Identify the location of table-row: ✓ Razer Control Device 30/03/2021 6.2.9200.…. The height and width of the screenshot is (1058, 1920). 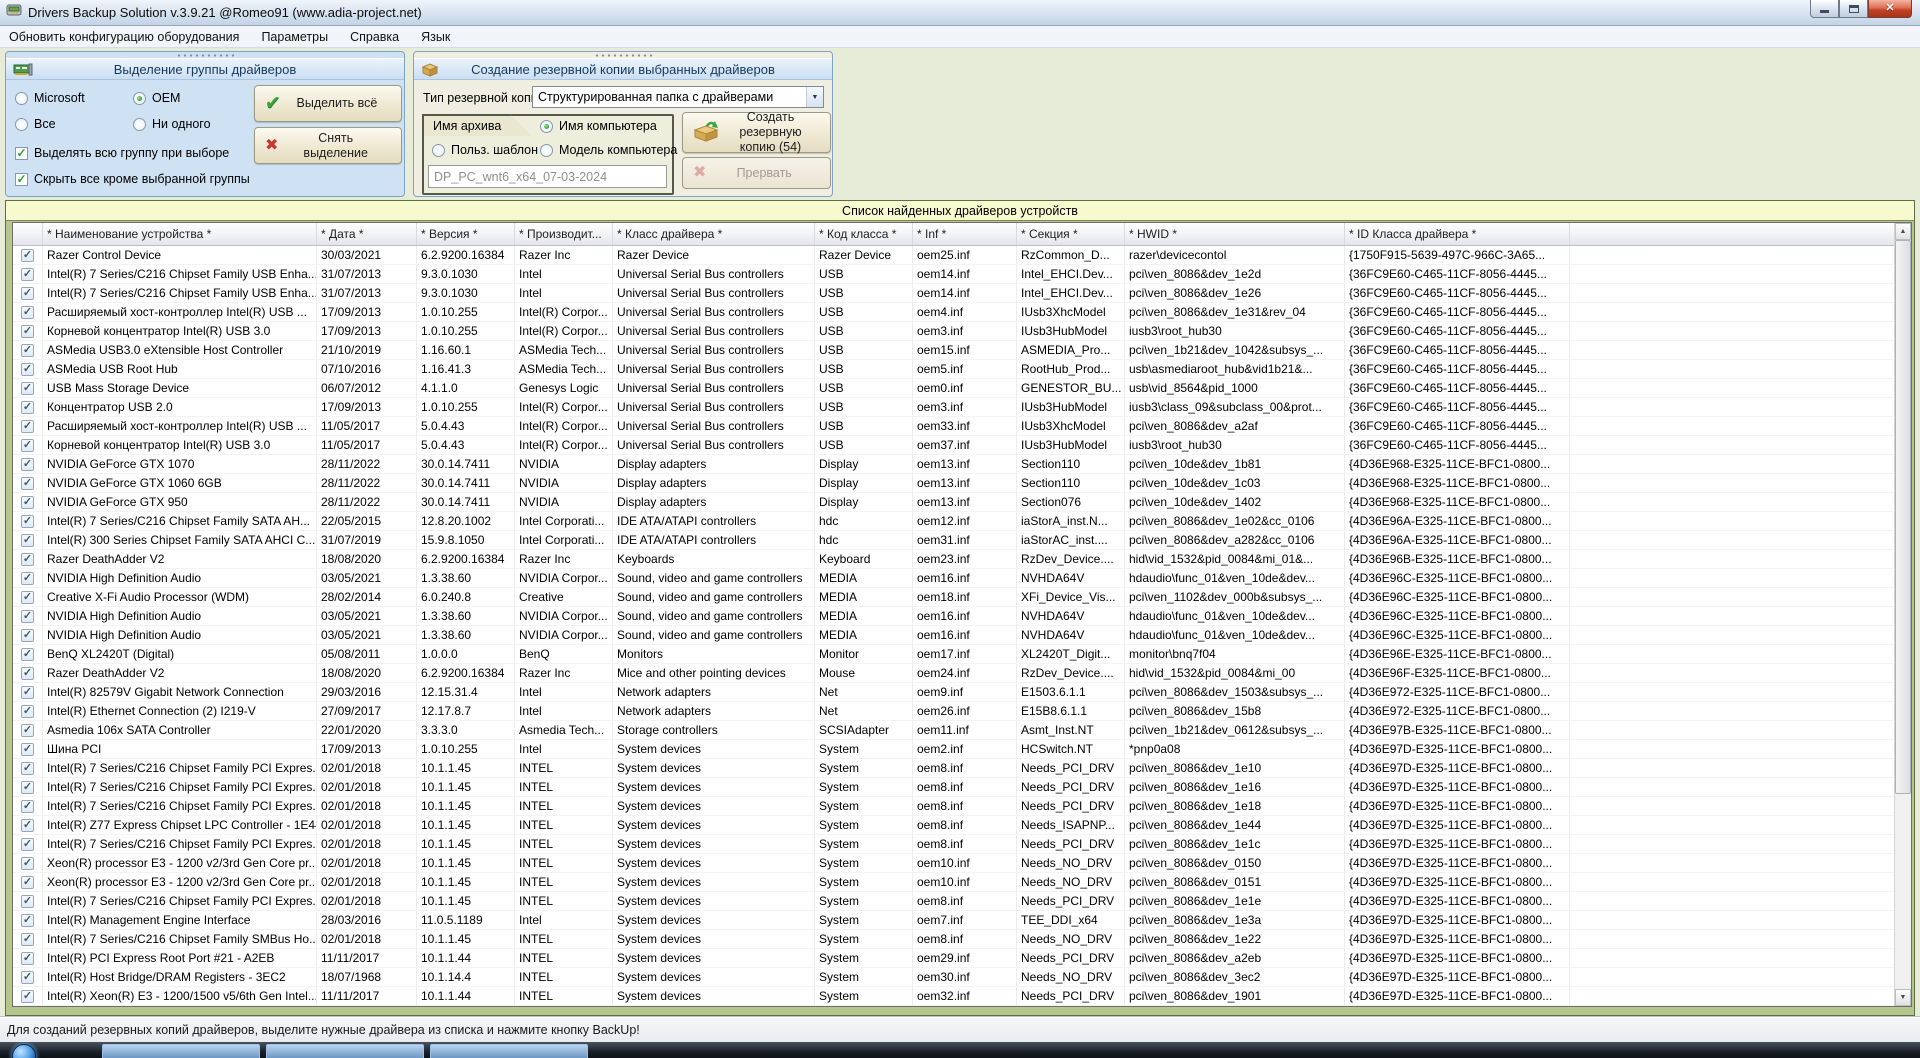
(953, 255).